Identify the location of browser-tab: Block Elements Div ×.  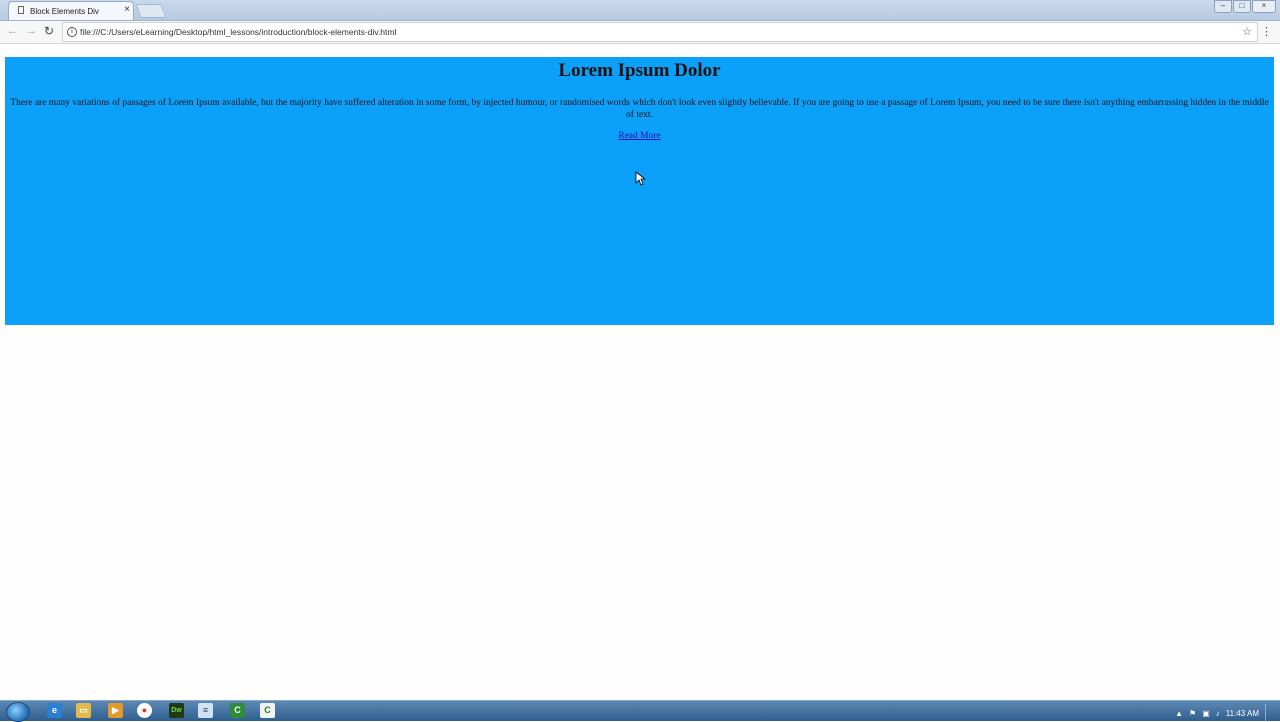
(71, 10).